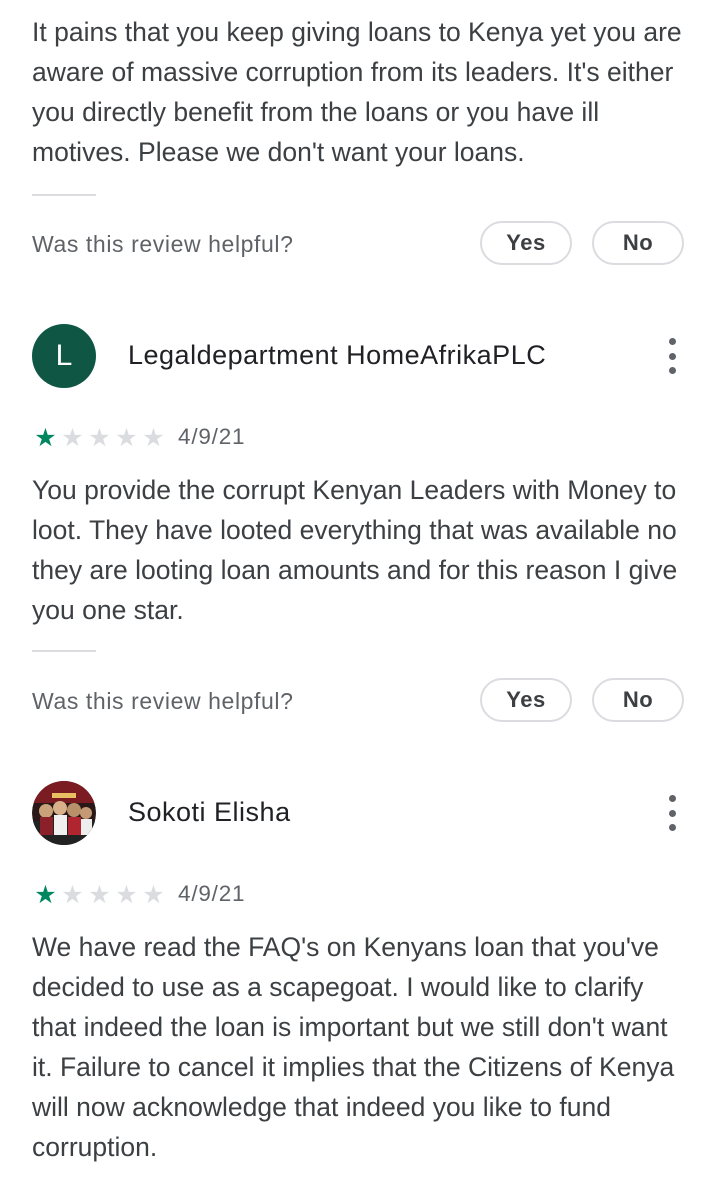 This screenshot has height=1183, width=720. I want to click on avatar-image, so click(64, 813).